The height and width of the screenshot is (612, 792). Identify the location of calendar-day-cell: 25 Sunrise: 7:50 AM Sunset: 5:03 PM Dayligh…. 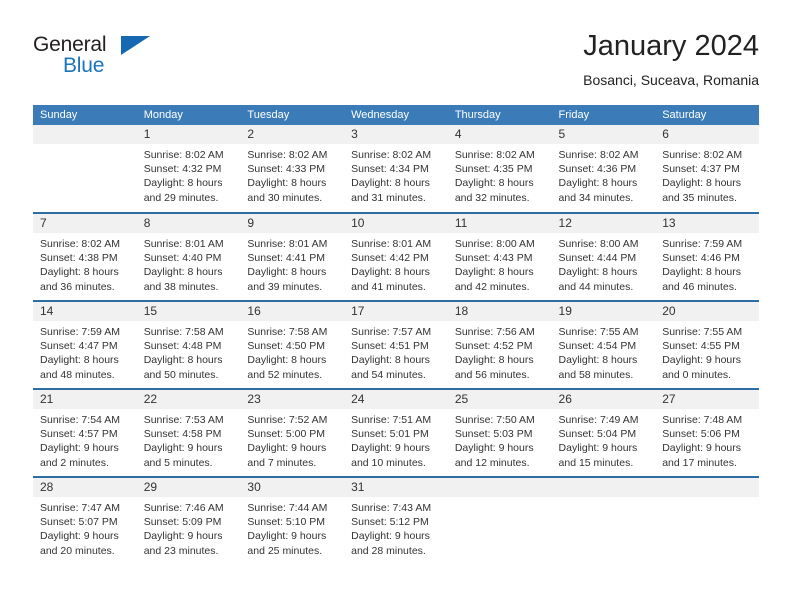
(499, 432).